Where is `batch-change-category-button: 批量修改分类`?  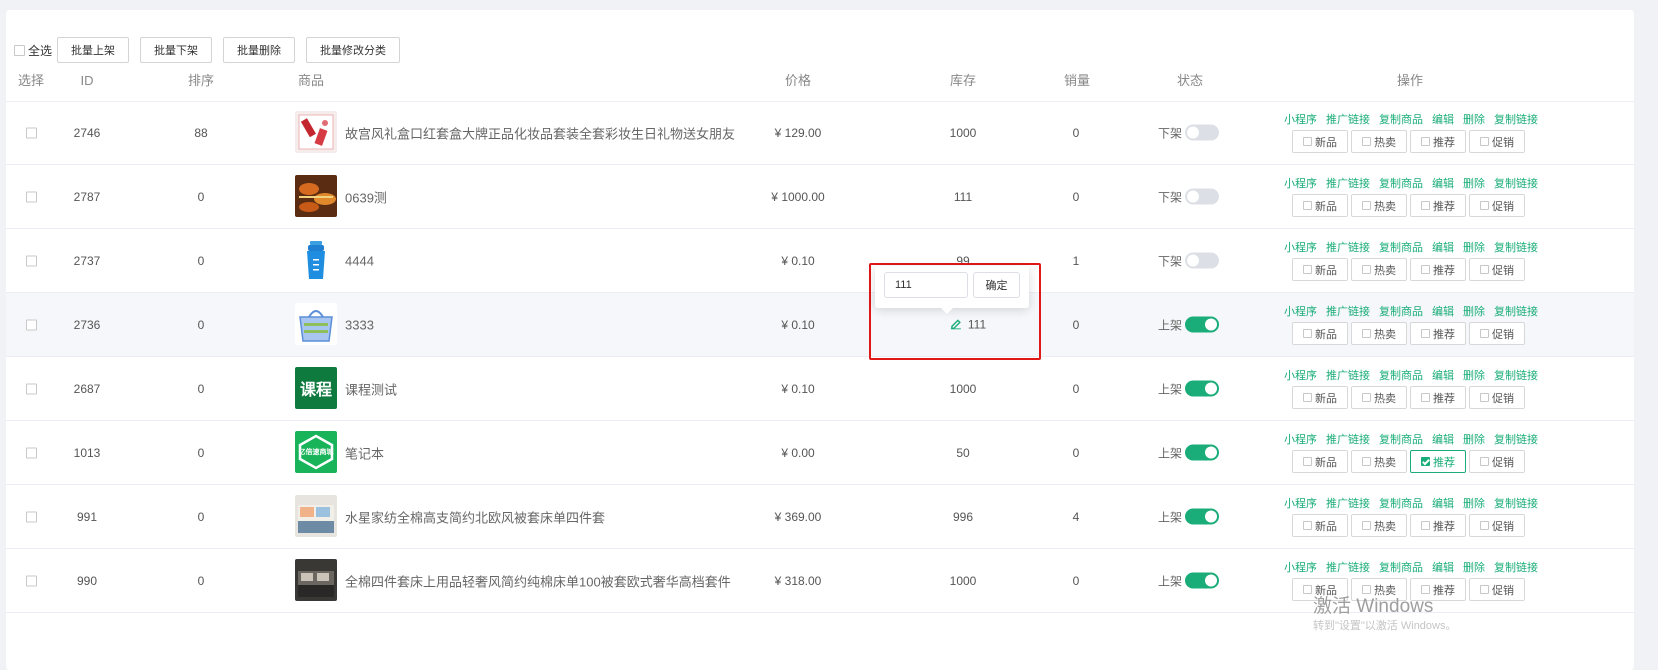
batch-change-category-button: 批量修改分类 is located at coordinates (353, 50).